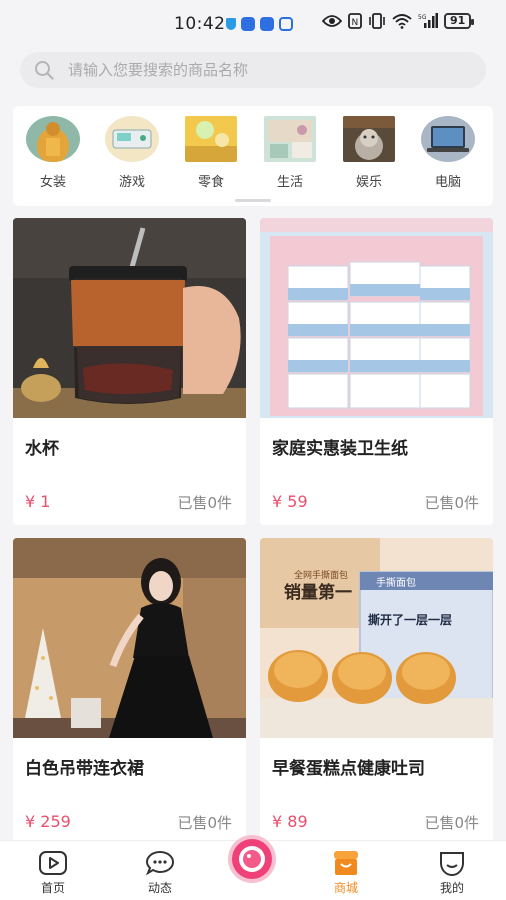  I want to click on product-image-dress, so click(129, 638).